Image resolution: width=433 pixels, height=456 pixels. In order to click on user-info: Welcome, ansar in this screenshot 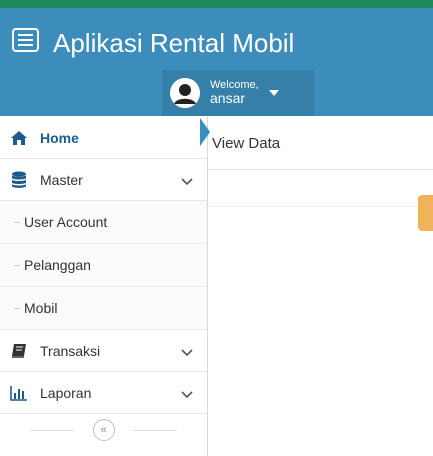, I will do `click(234, 92)`.